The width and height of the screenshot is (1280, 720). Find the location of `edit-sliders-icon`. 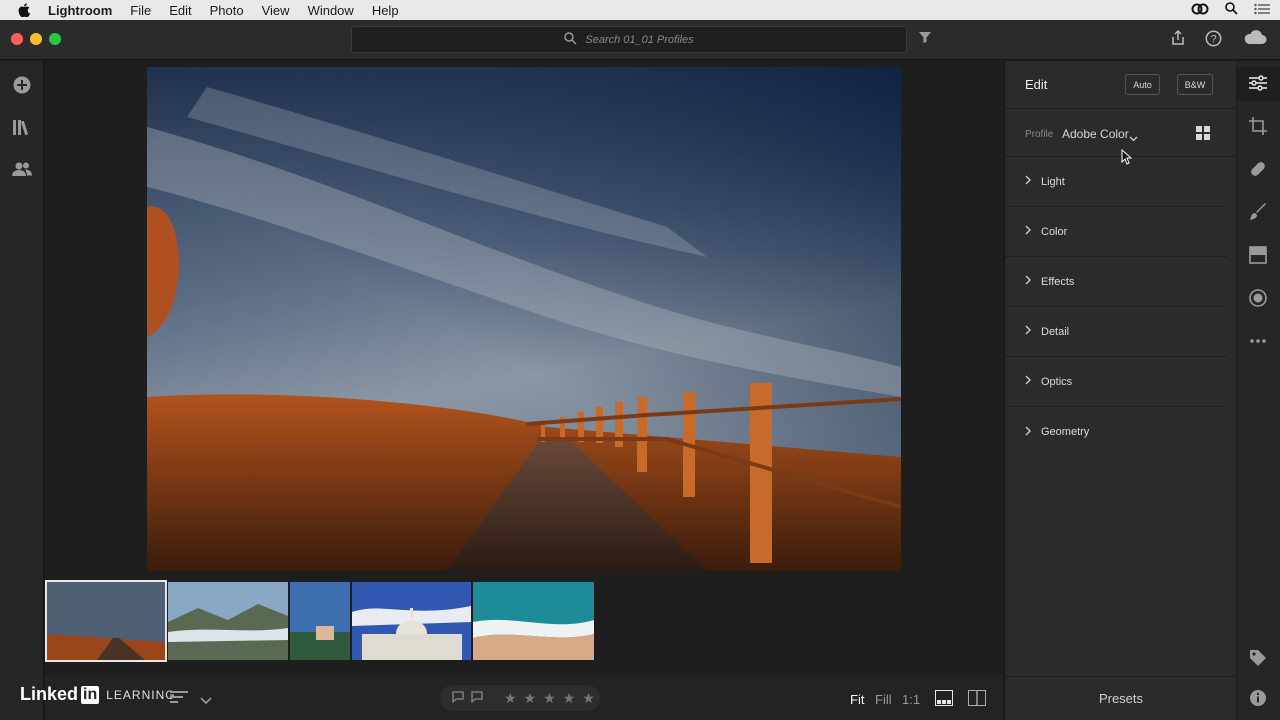

edit-sliders-icon is located at coordinates (1258, 85).